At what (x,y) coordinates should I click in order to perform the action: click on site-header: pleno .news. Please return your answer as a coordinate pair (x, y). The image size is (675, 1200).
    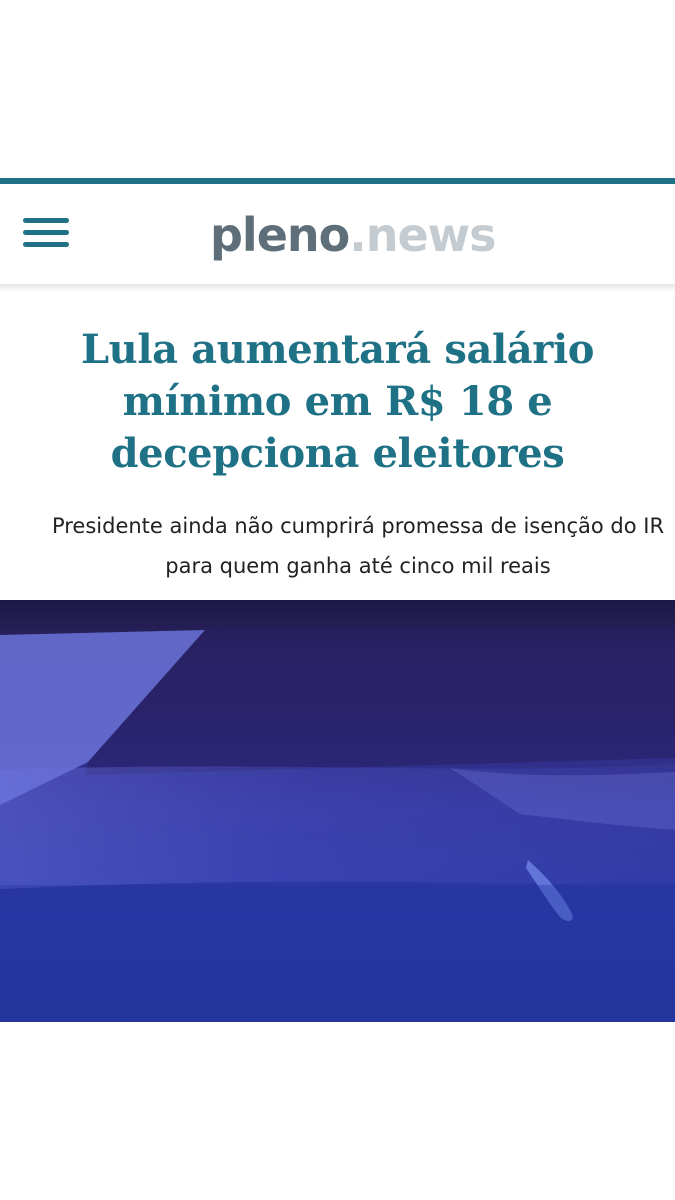
    Looking at the image, I should click on (337, 235).